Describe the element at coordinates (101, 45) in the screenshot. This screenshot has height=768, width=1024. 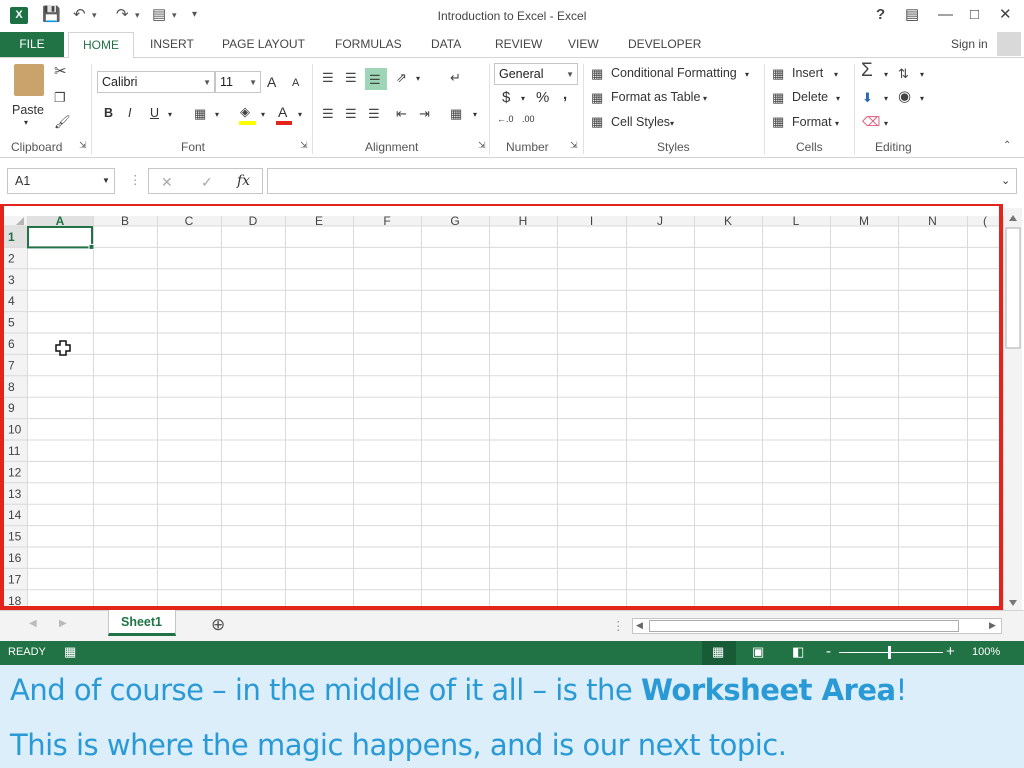
I see `tab-home: HOME` at that location.